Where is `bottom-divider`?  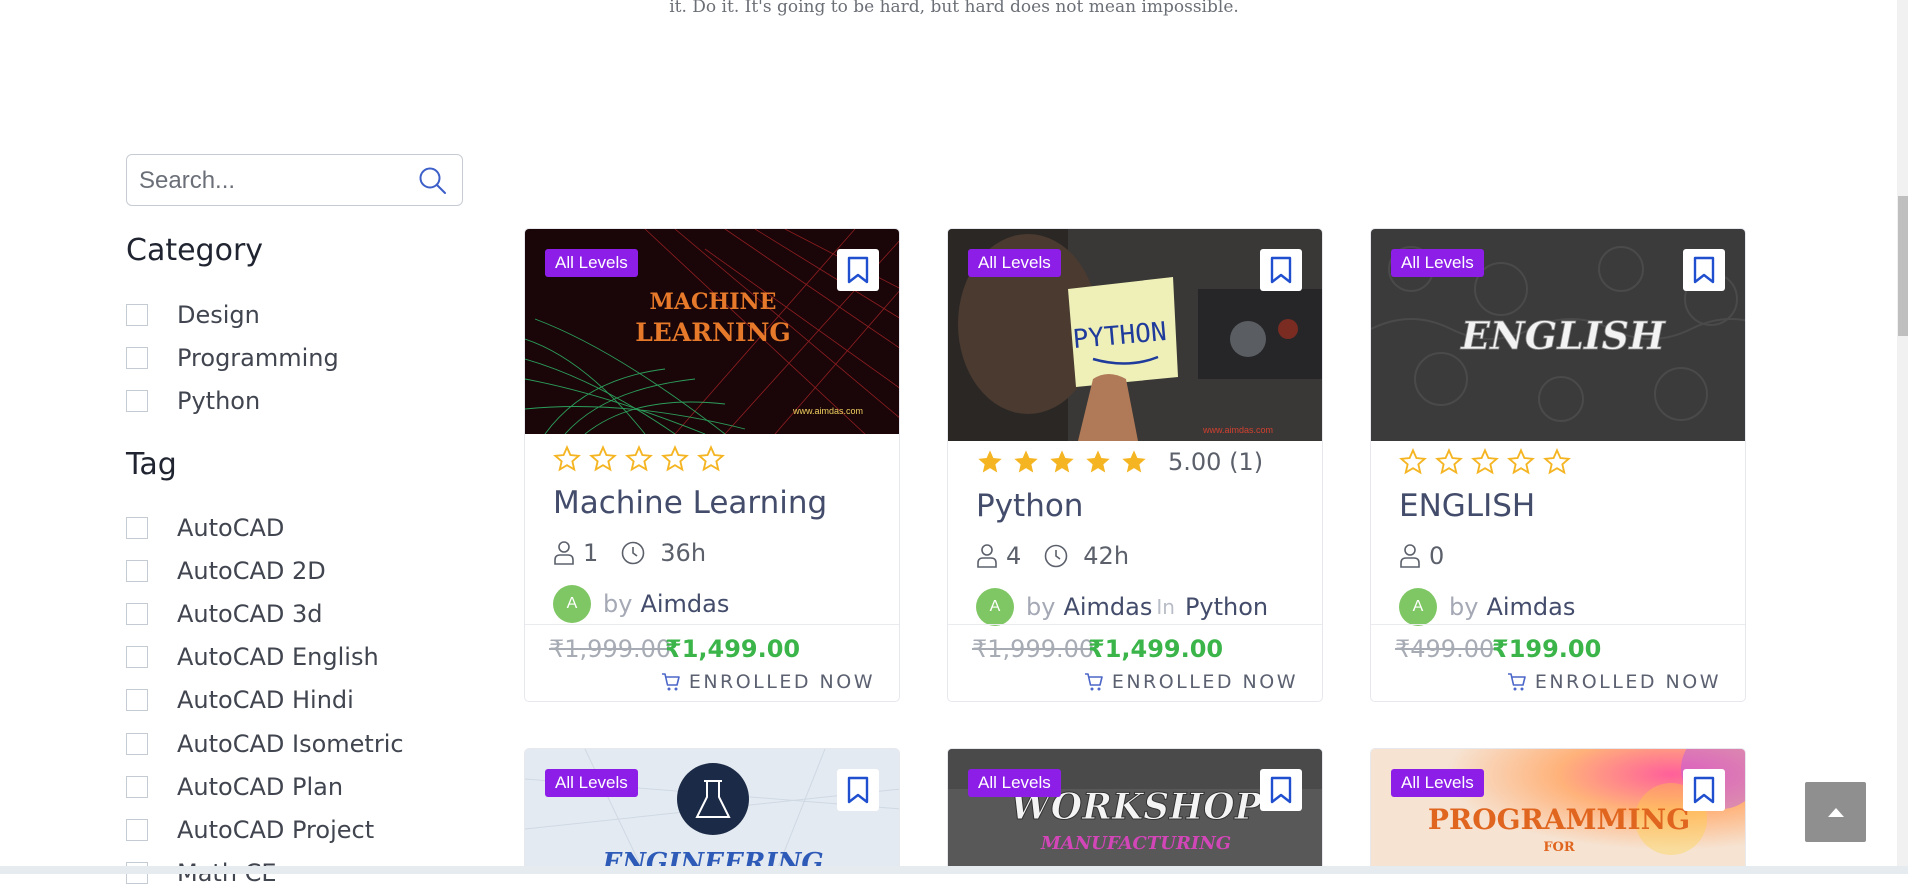
bottom-divider is located at coordinates (954, 870).